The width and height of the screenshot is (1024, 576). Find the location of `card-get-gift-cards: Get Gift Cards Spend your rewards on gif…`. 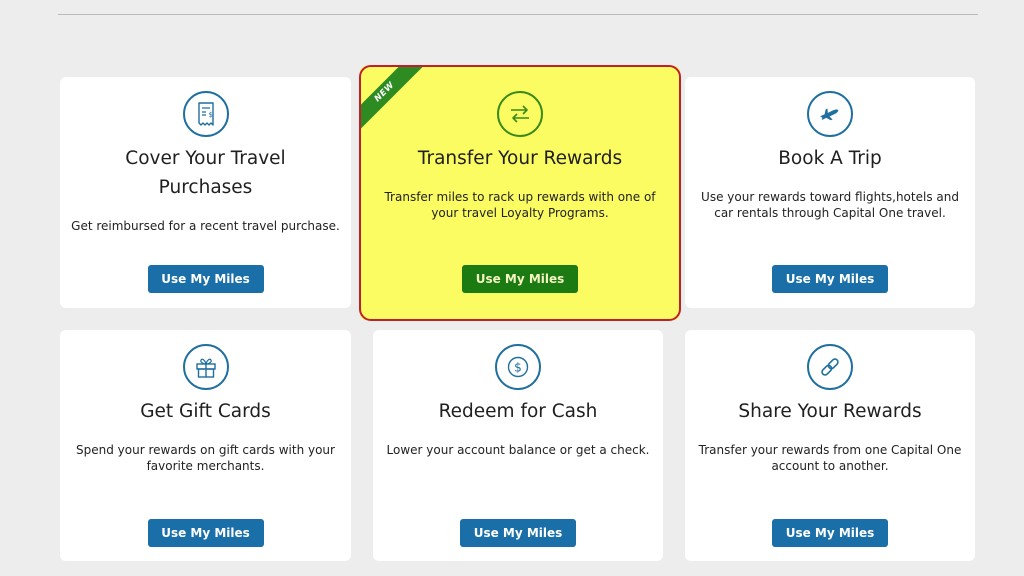

card-get-gift-cards: Get Gift Cards Spend your rewards on gif… is located at coordinates (205, 445).